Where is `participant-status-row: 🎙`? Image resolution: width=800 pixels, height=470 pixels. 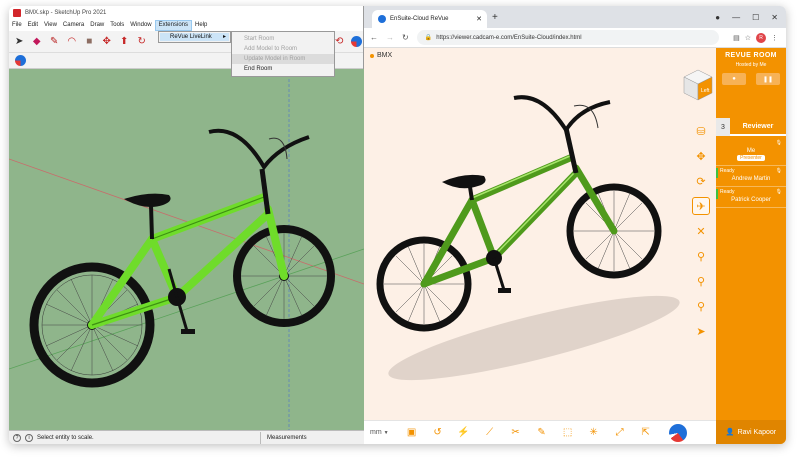 participant-status-row: 🎙 is located at coordinates (751, 143).